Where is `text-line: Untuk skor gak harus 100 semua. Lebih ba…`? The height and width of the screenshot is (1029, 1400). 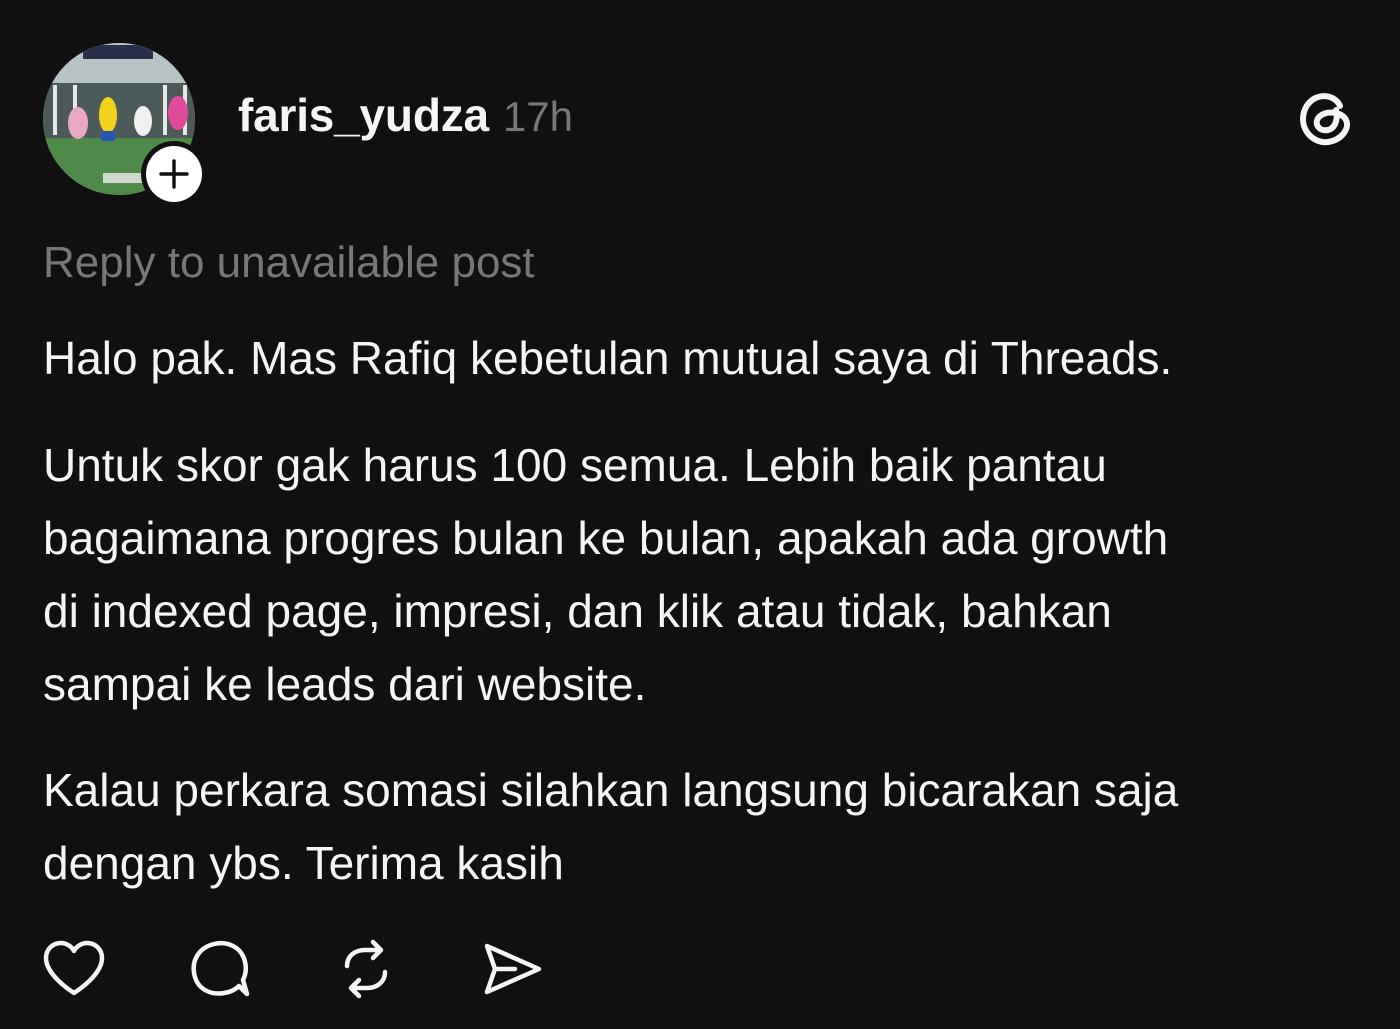 text-line: Untuk skor gak harus 100 semua. Lebih ba… is located at coordinates (575, 465).